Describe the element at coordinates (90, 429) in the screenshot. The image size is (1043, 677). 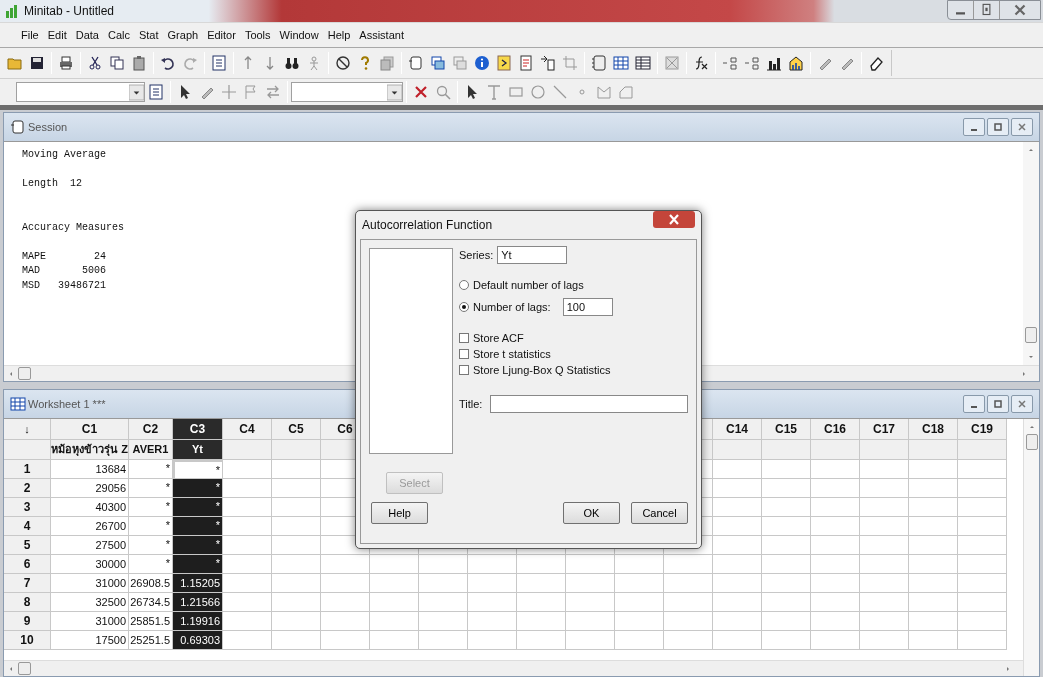
I see `column-header: C1` at that location.